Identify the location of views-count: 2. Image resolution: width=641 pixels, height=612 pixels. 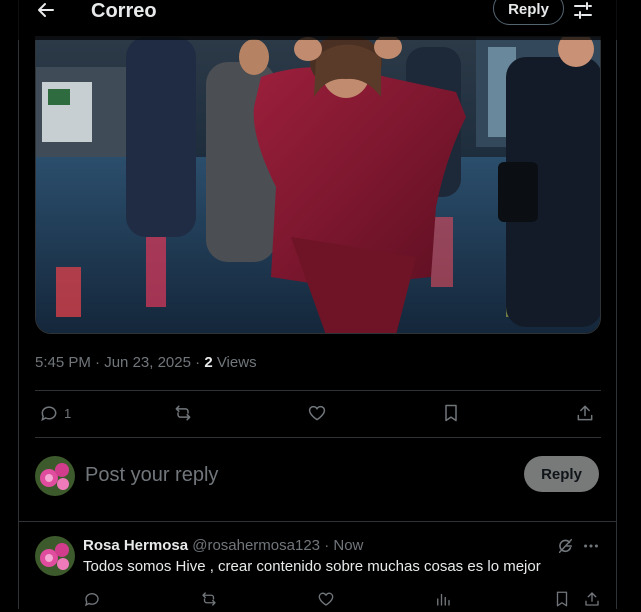
(208, 362).